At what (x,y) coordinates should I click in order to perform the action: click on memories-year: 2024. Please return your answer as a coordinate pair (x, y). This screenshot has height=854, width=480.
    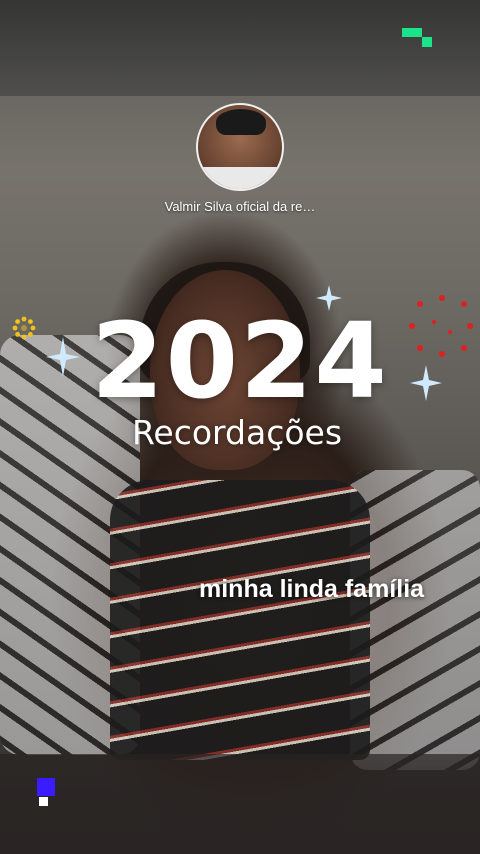
    Looking at the image, I should click on (240, 361).